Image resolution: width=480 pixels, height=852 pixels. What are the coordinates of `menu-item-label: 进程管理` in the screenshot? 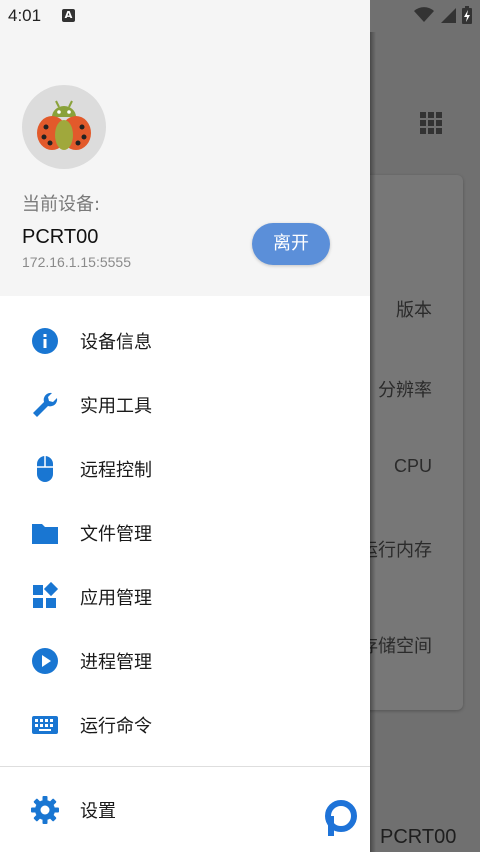 It's located at (116, 662).